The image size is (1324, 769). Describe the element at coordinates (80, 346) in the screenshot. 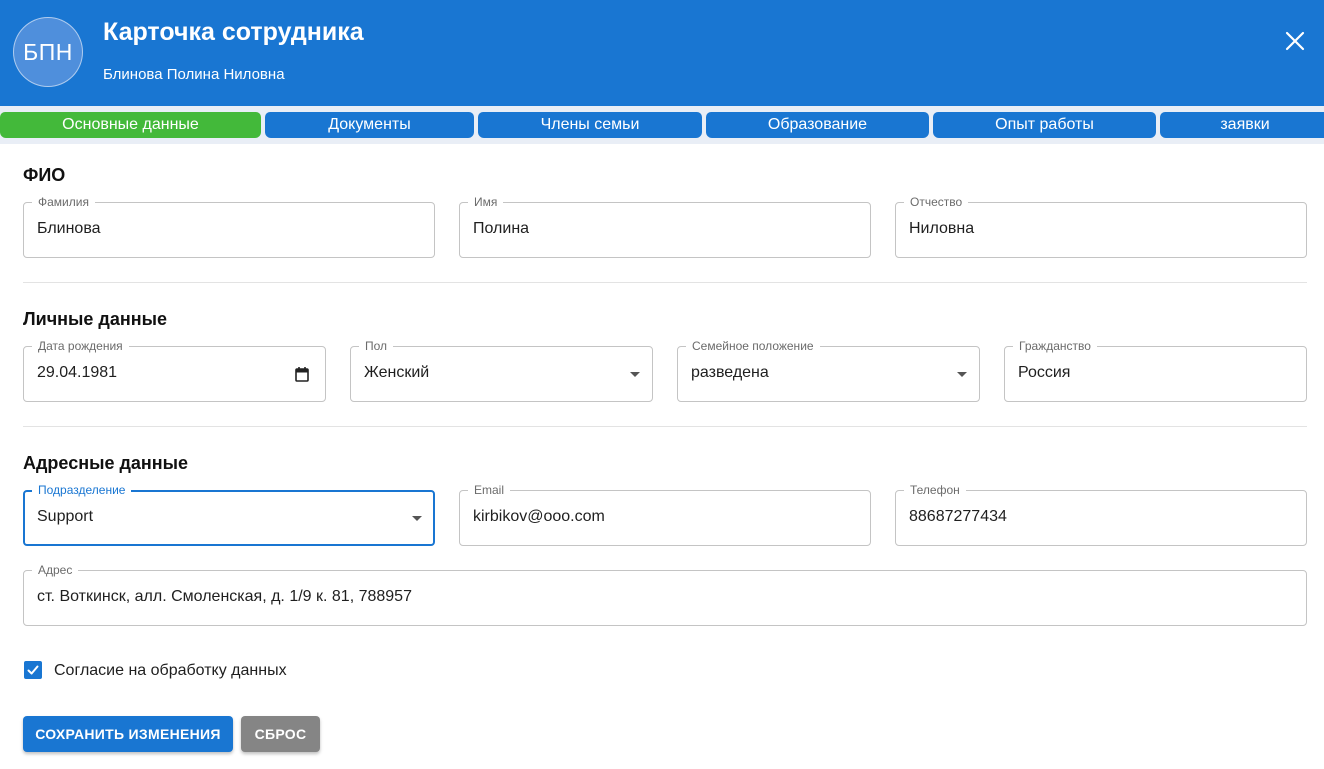

I see `birth-date-label: Дата рождения` at that location.